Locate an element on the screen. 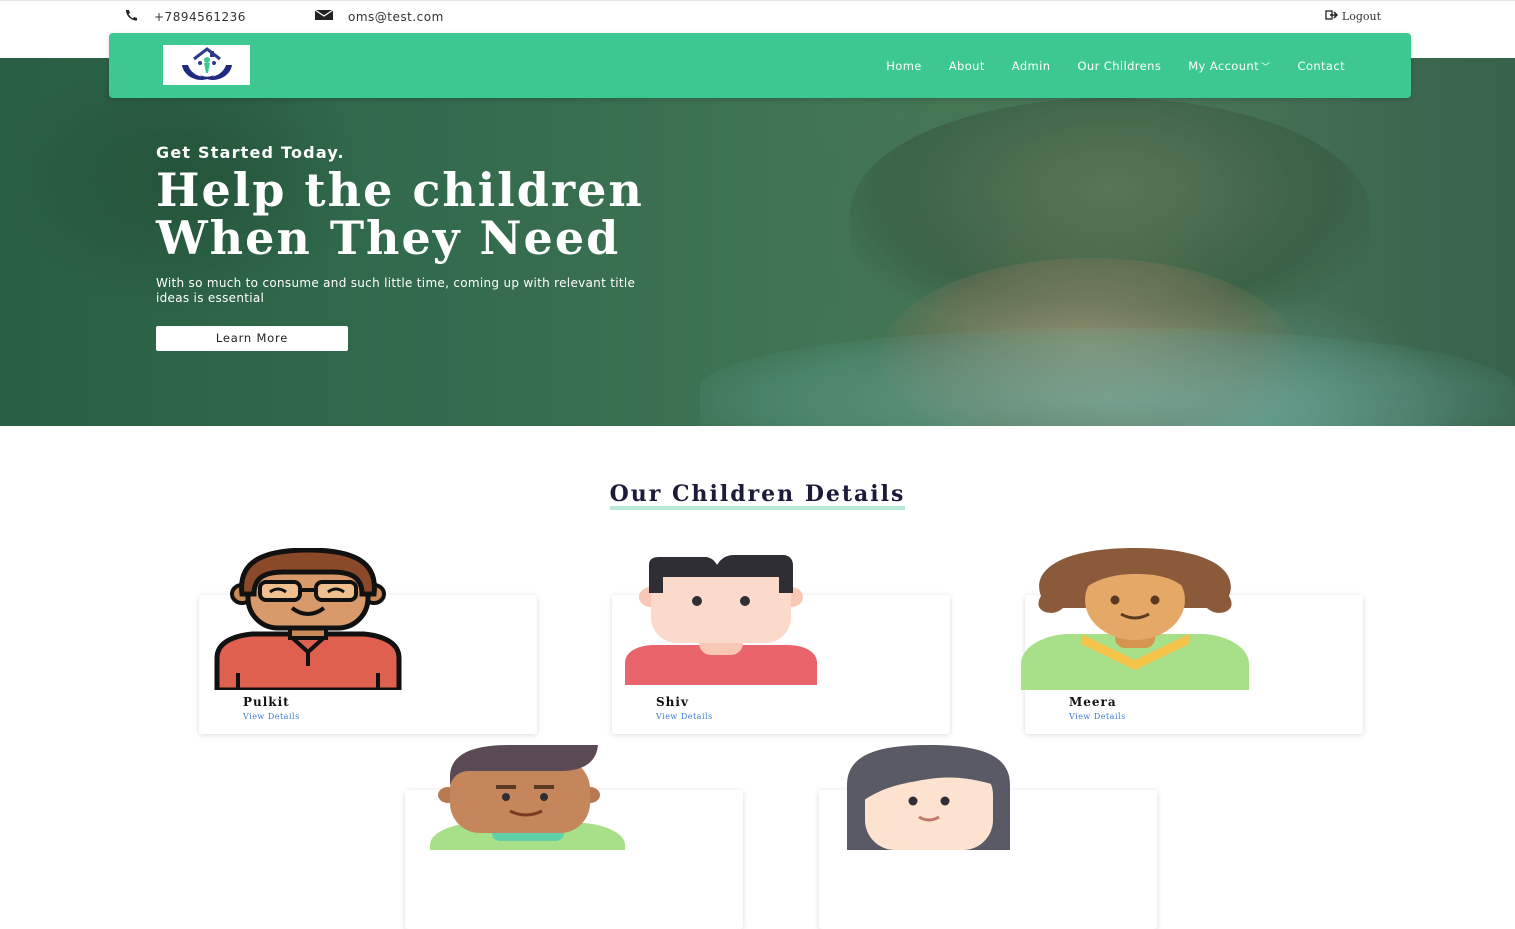 Image resolution: width=1515 pixels, height=929 pixels. girl-dark-hair-avatar-icon is located at coordinates (928, 797).